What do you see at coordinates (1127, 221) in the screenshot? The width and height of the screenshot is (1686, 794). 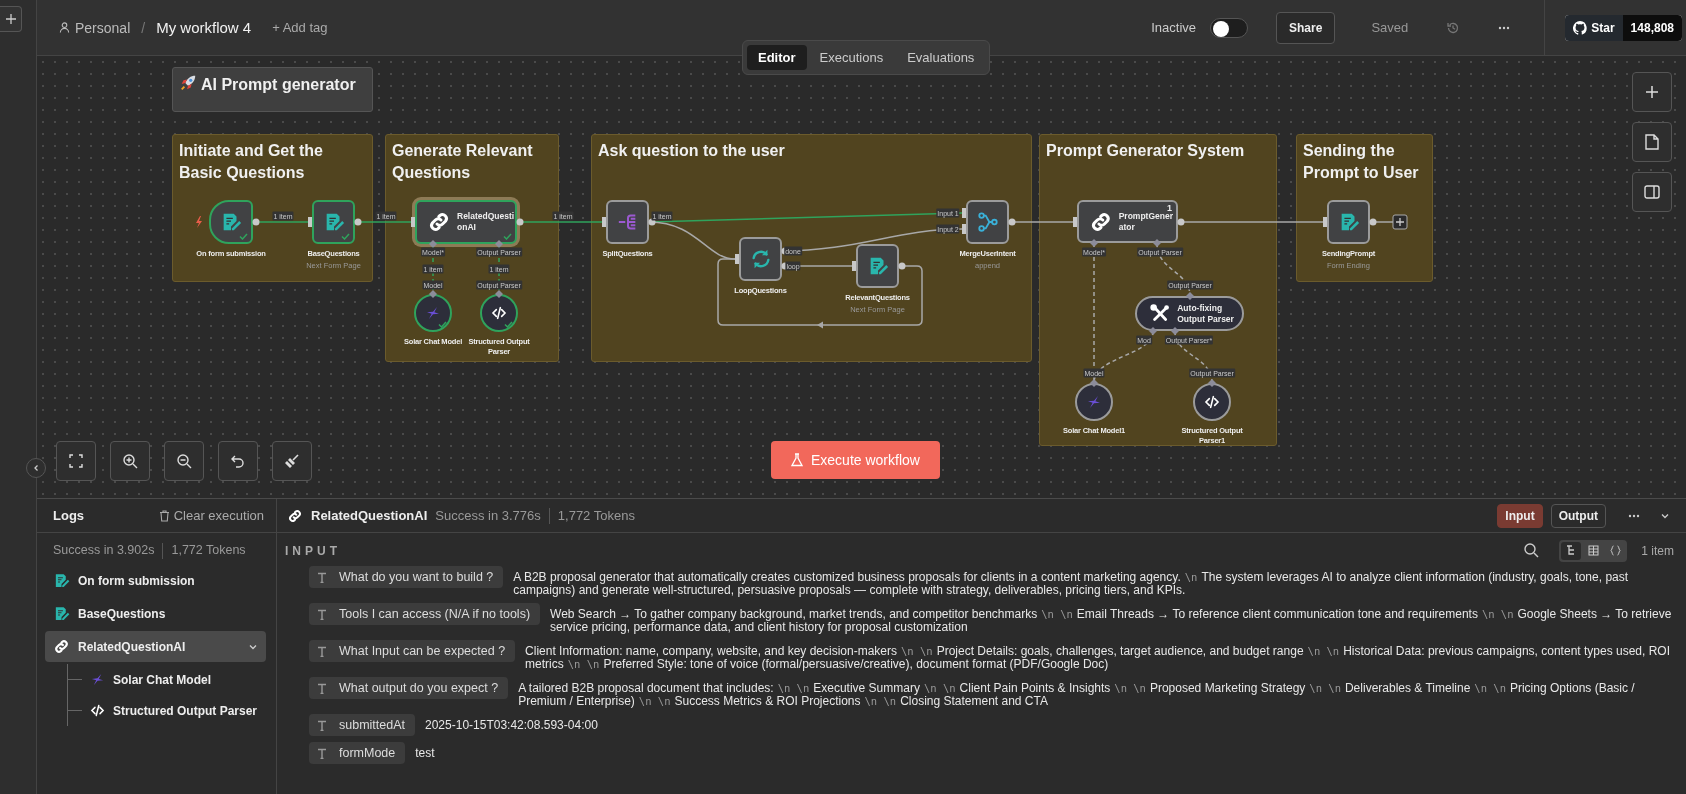 I see `workflow-node: PromptGenerator 1` at bounding box center [1127, 221].